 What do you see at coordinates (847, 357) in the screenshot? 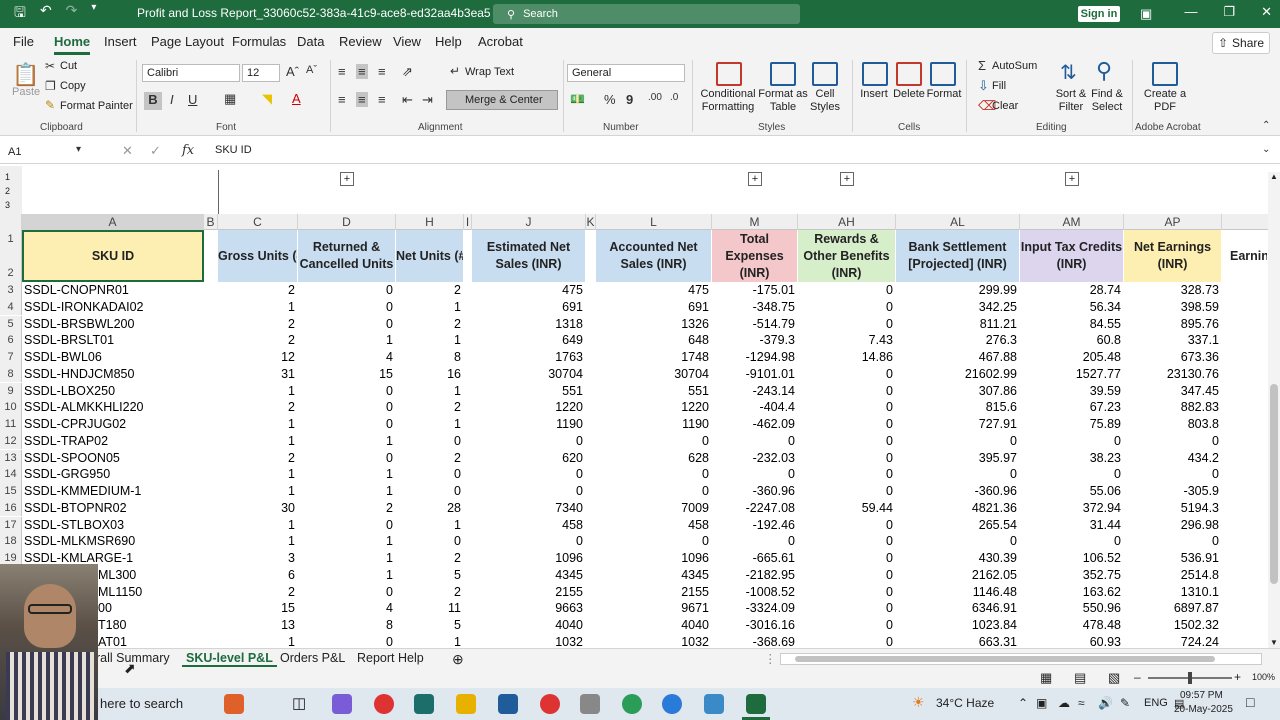
I see `cell-rewards-benefits: 14.86` at bounding box center [847, 357].